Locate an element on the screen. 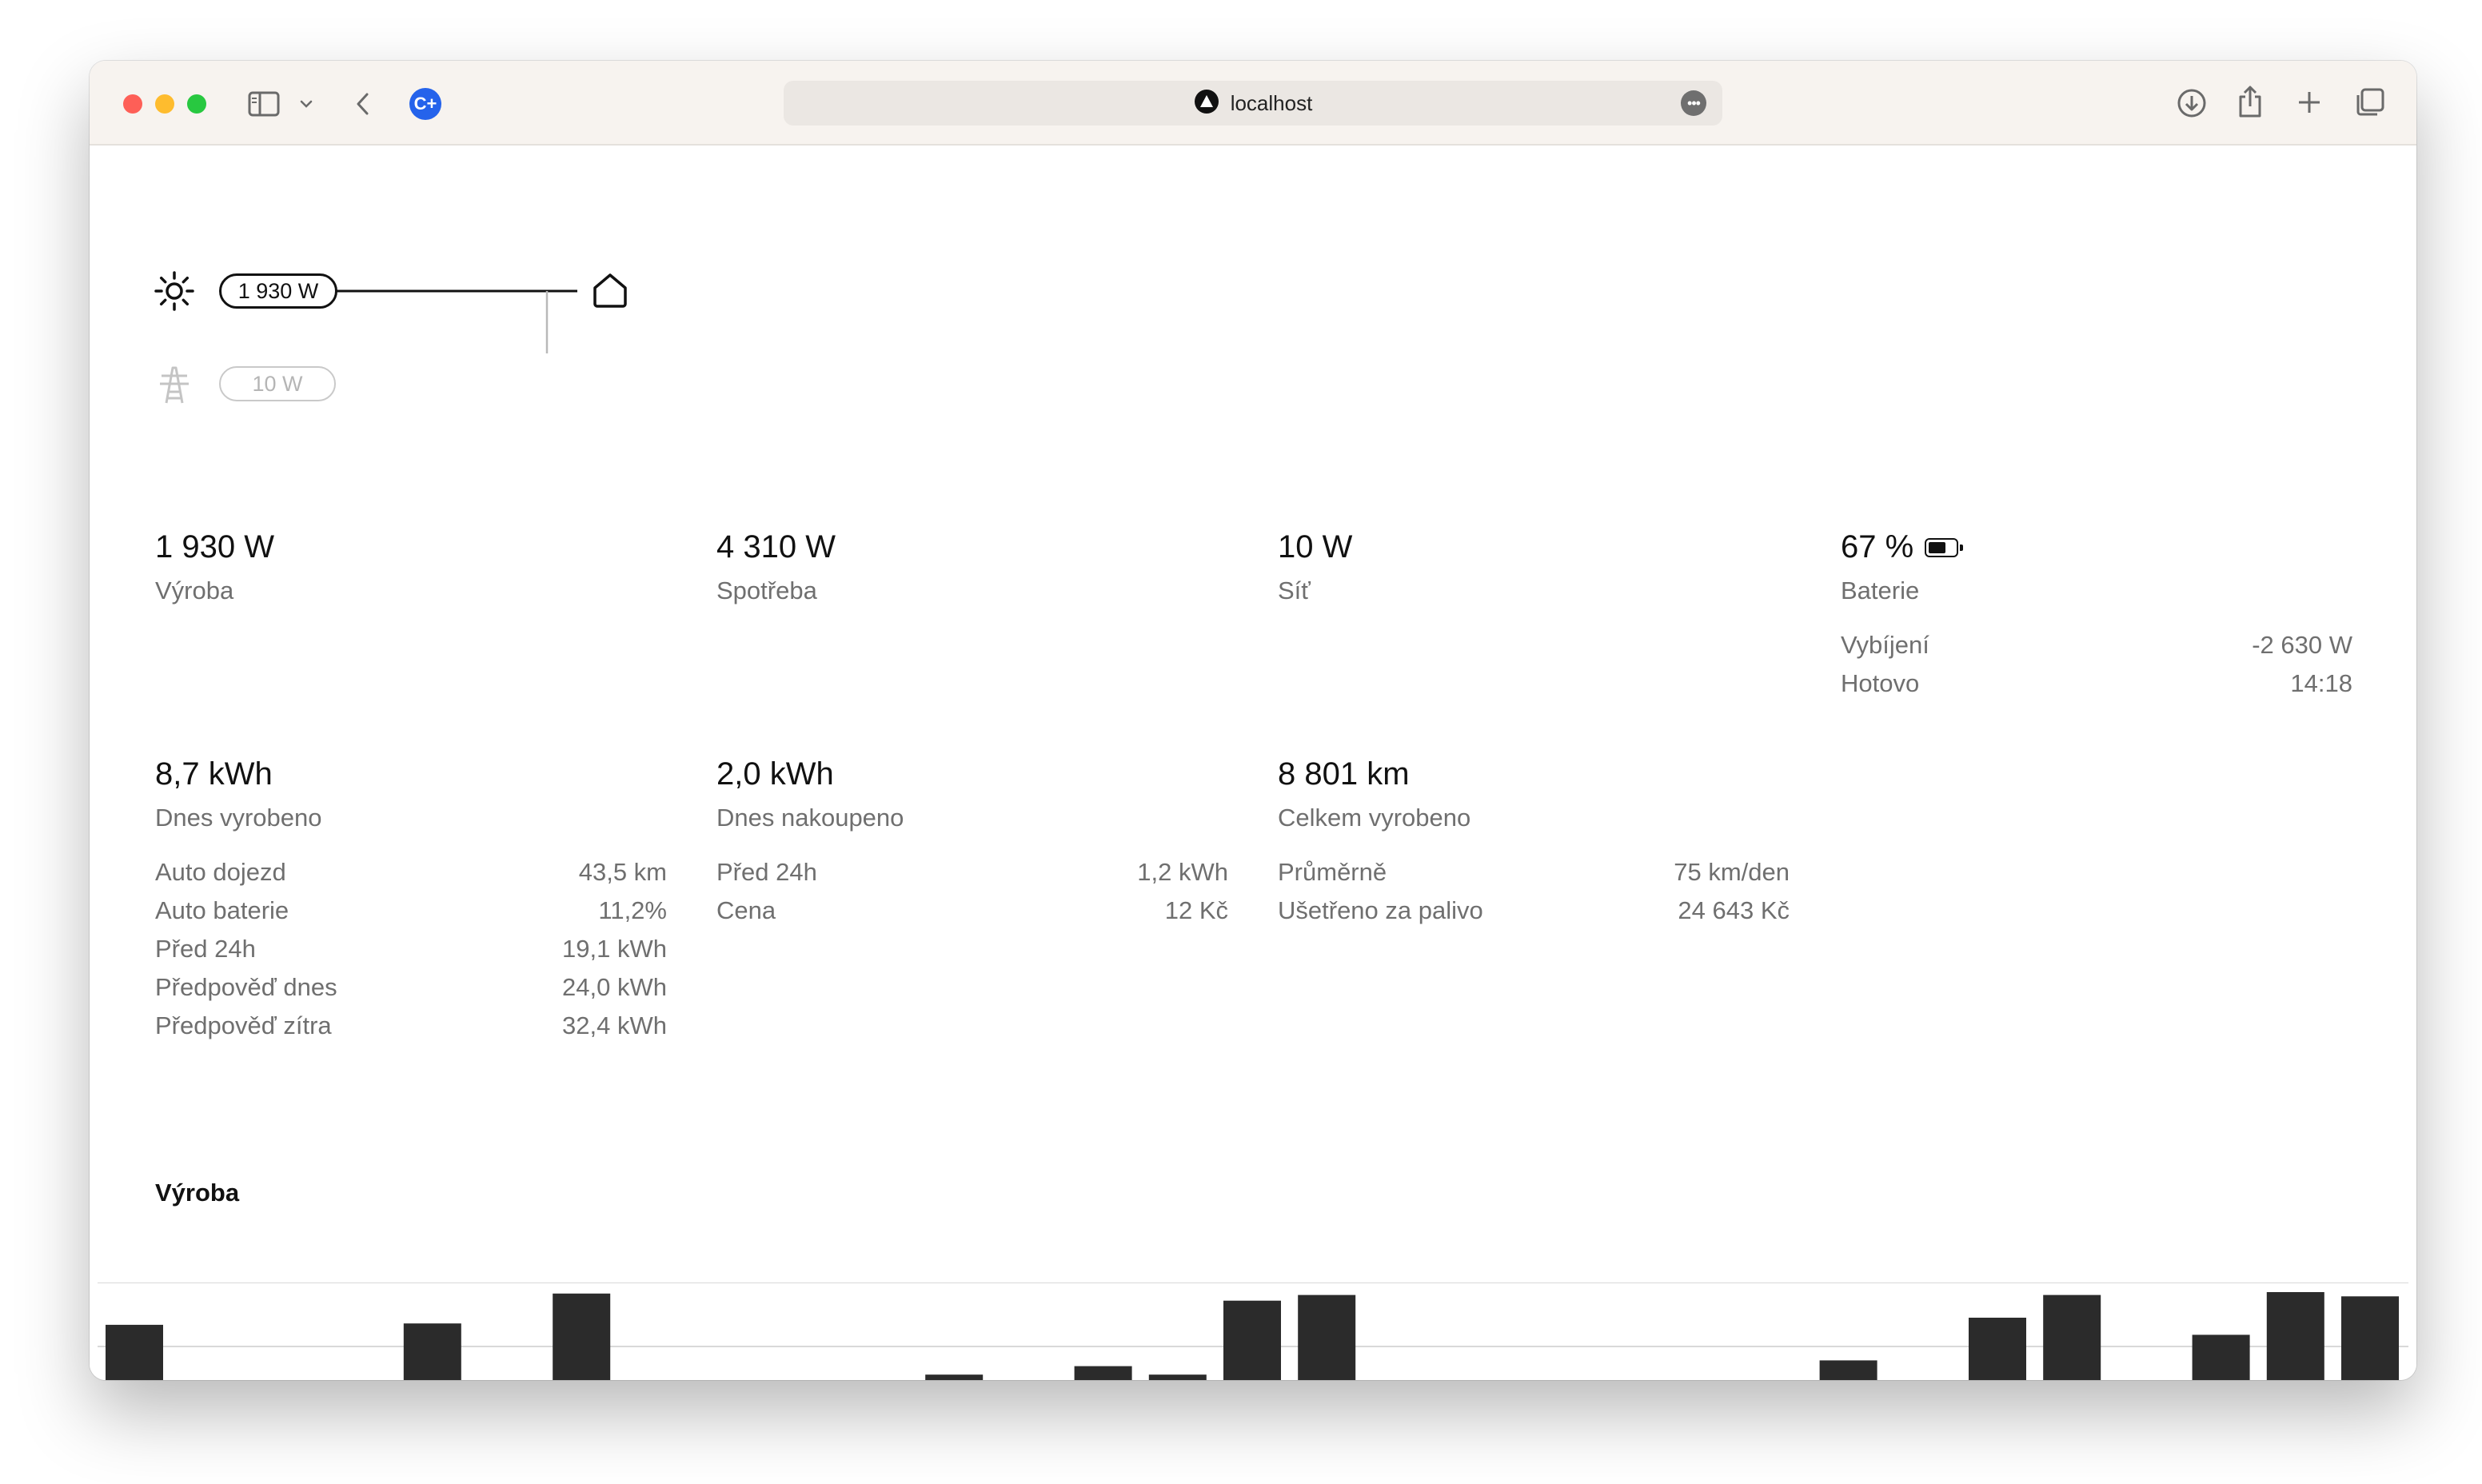  battery-icon is located at coordinates (1944, 547).